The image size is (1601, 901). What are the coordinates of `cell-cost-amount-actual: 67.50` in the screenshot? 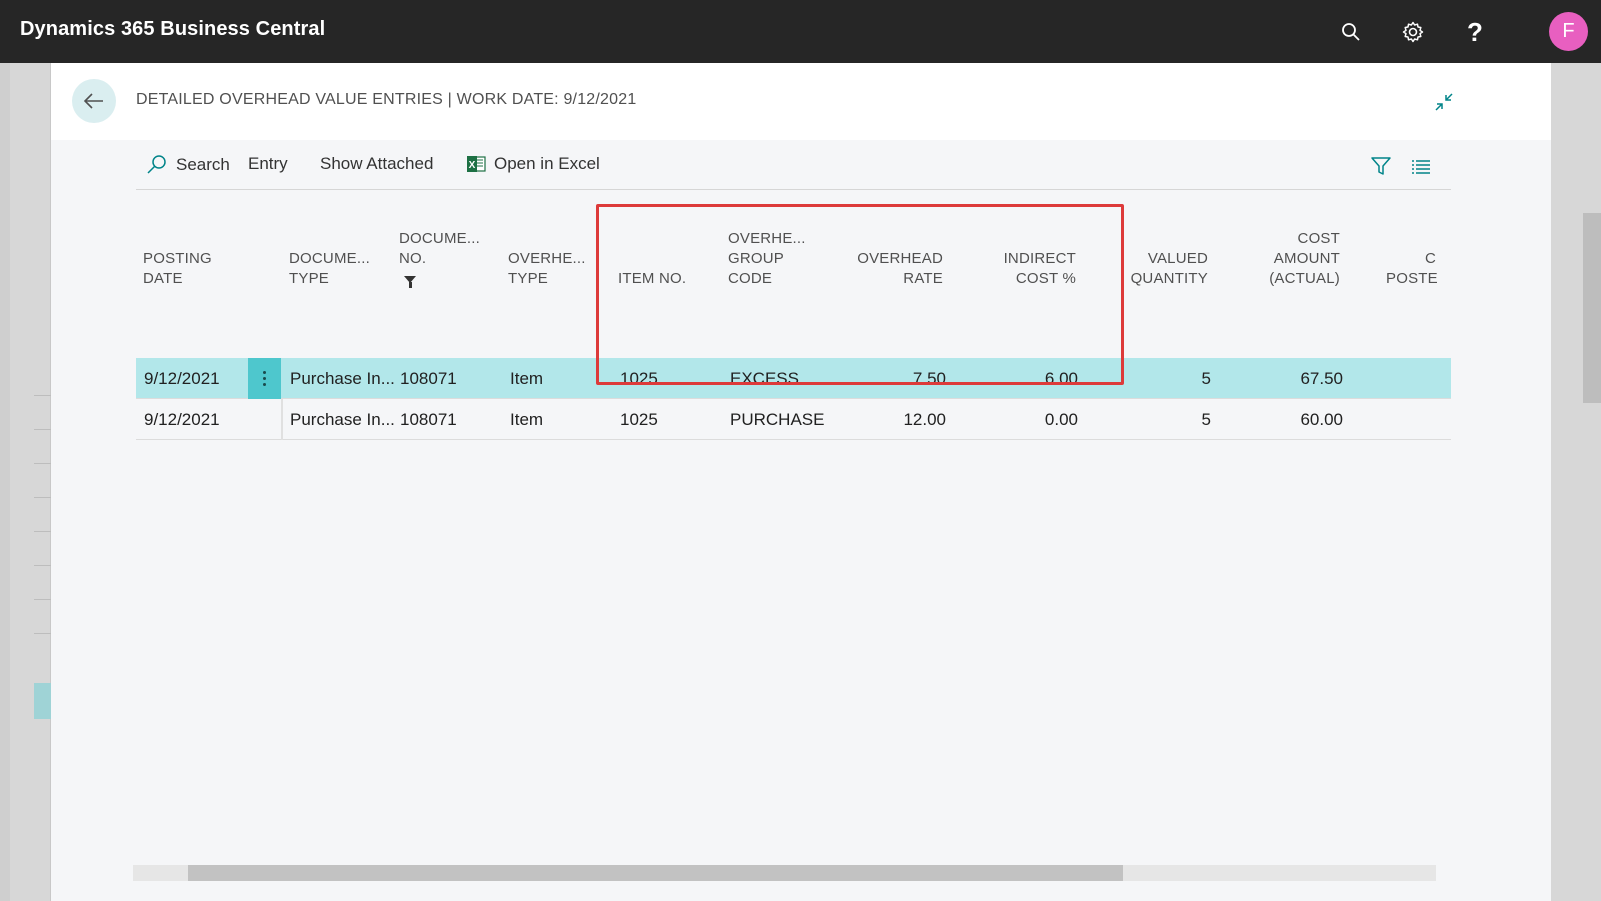 It's located at (1293, 378).